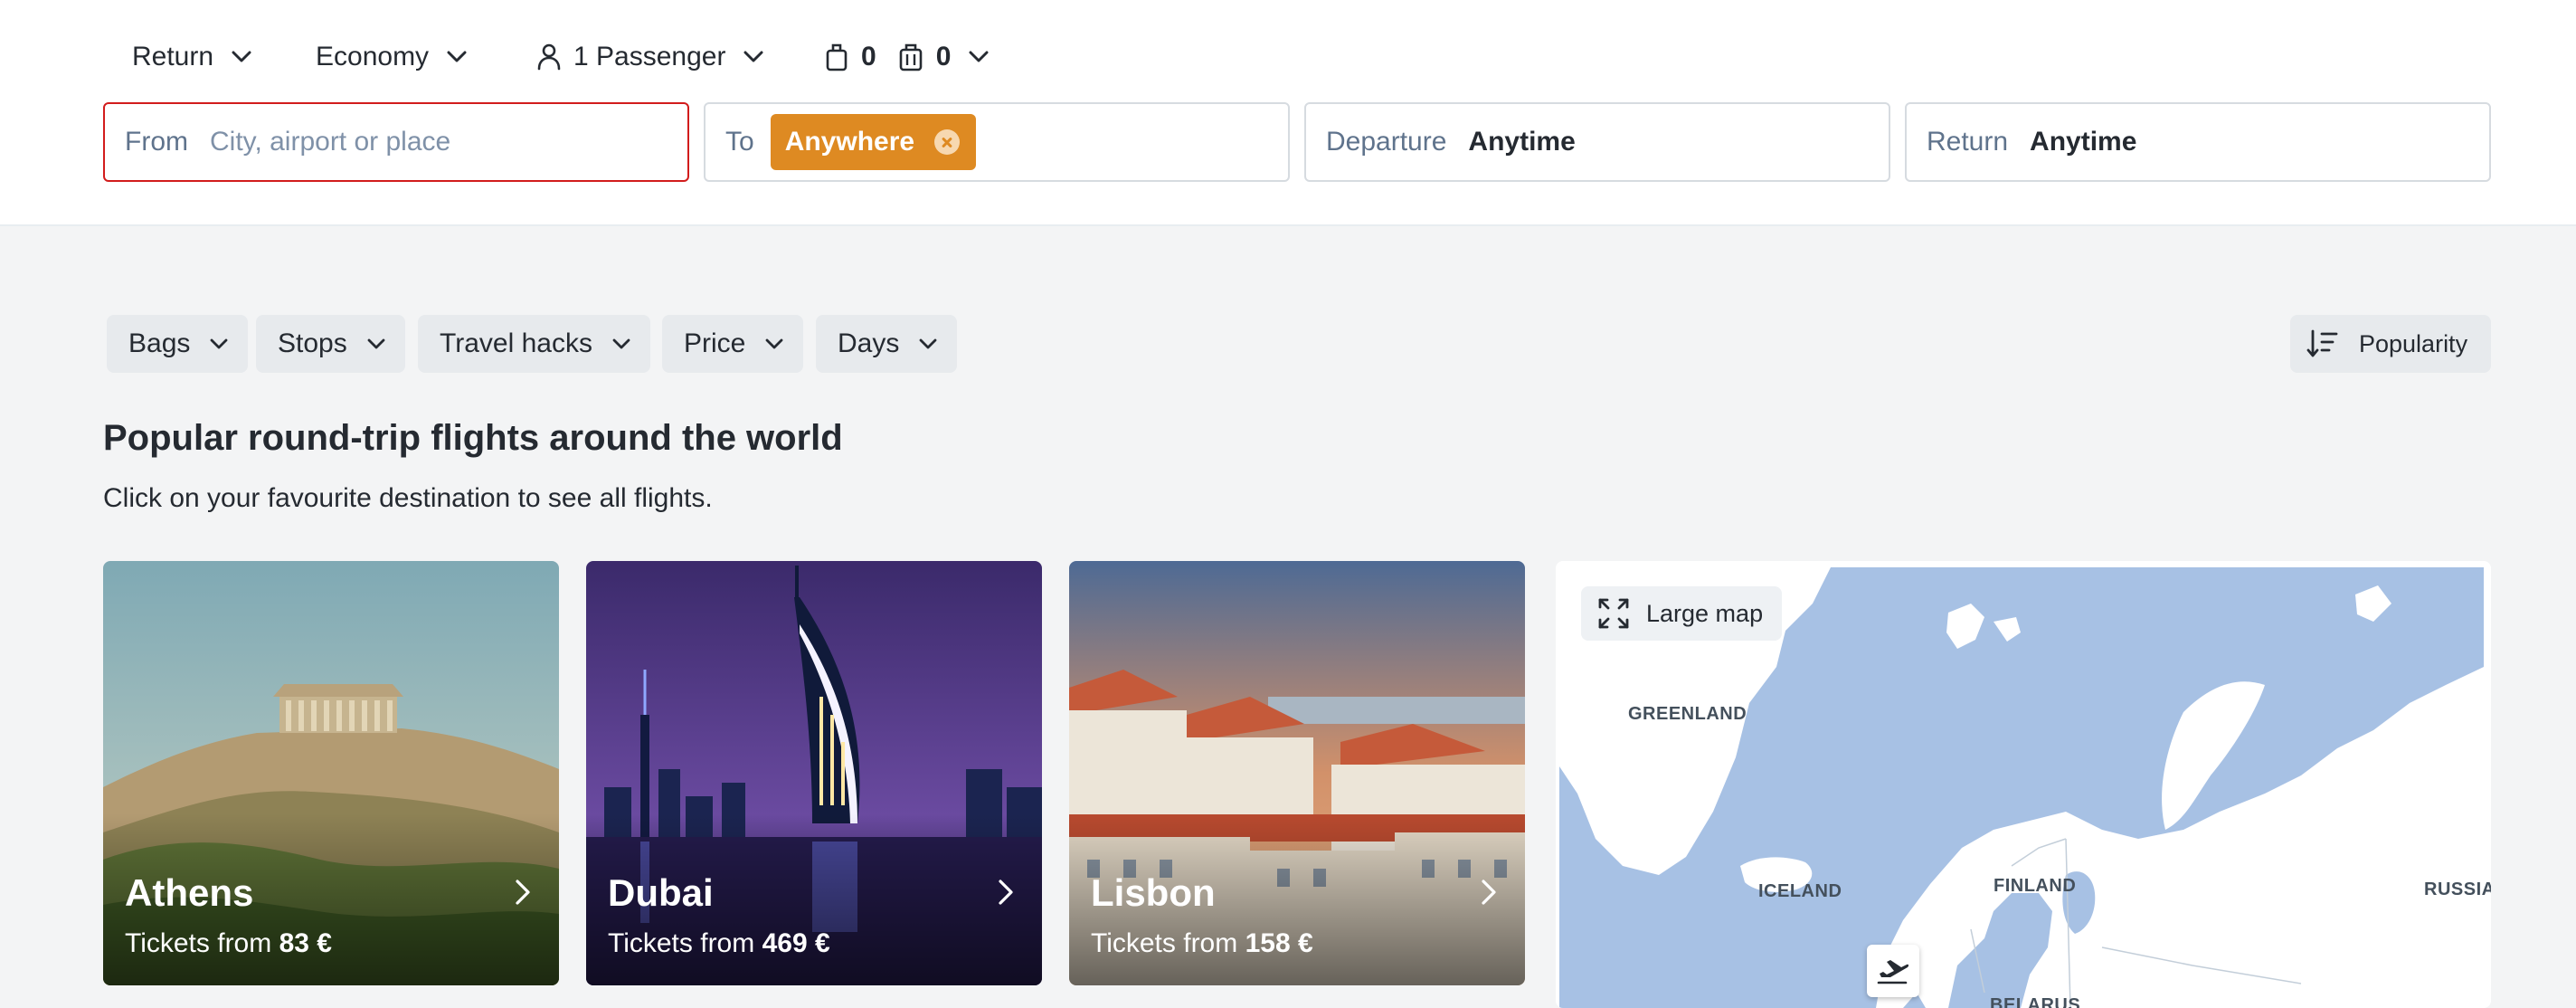 The height and width of the screenshot is (1008, 2576). I want to click on filter-days: Days, so click(887, 344).